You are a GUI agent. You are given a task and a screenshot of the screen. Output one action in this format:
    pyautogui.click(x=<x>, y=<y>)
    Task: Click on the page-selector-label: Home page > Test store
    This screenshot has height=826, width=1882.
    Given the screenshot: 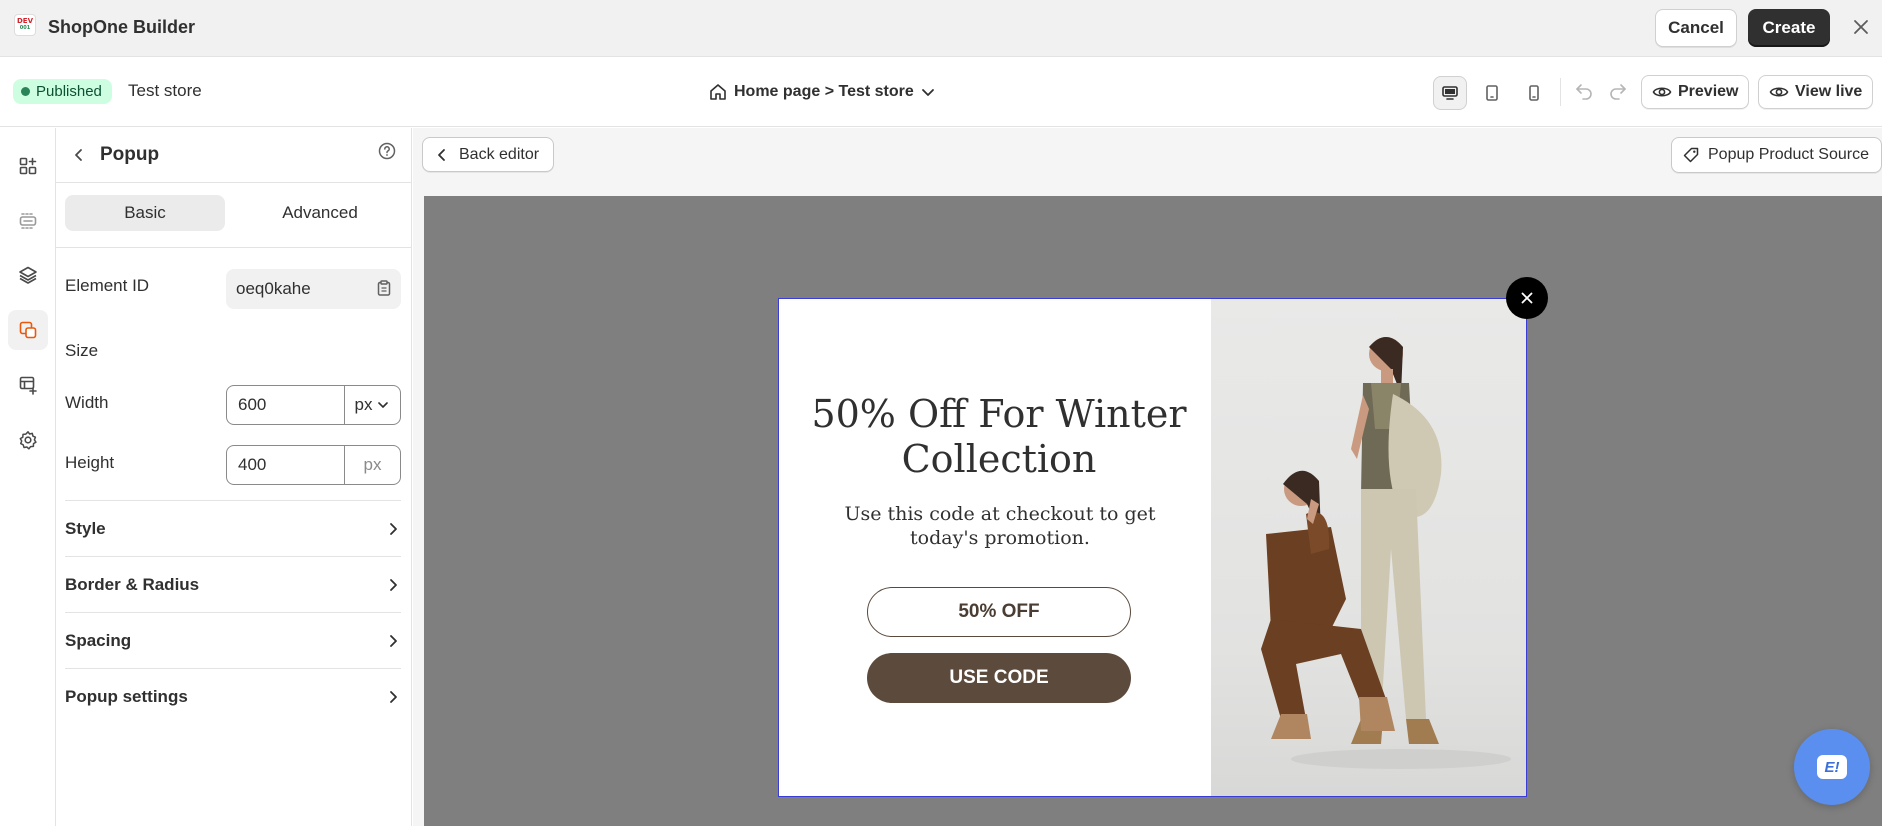 What is the action you would take?
    pyautogui.click(x=824, y=91)
    